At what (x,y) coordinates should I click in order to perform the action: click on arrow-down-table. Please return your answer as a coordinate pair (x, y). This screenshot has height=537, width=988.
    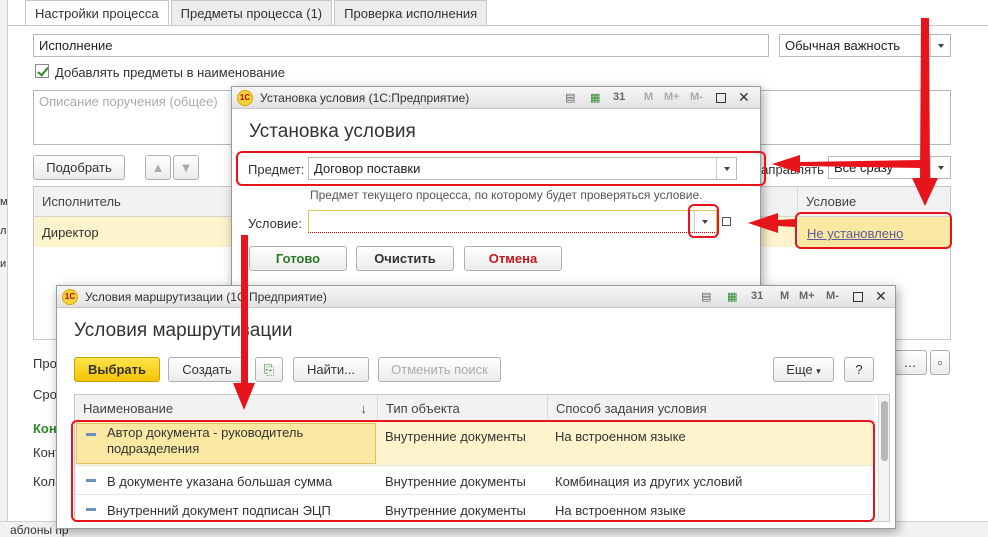
    Looking at the image, I should click on (244, 322).